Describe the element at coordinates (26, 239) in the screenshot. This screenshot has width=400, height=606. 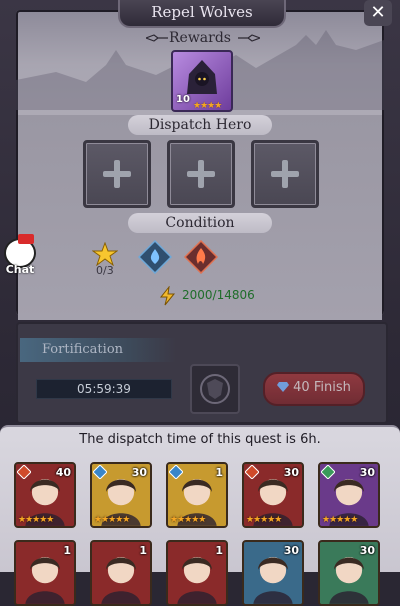
I see `chat-notification-badge` at that location.